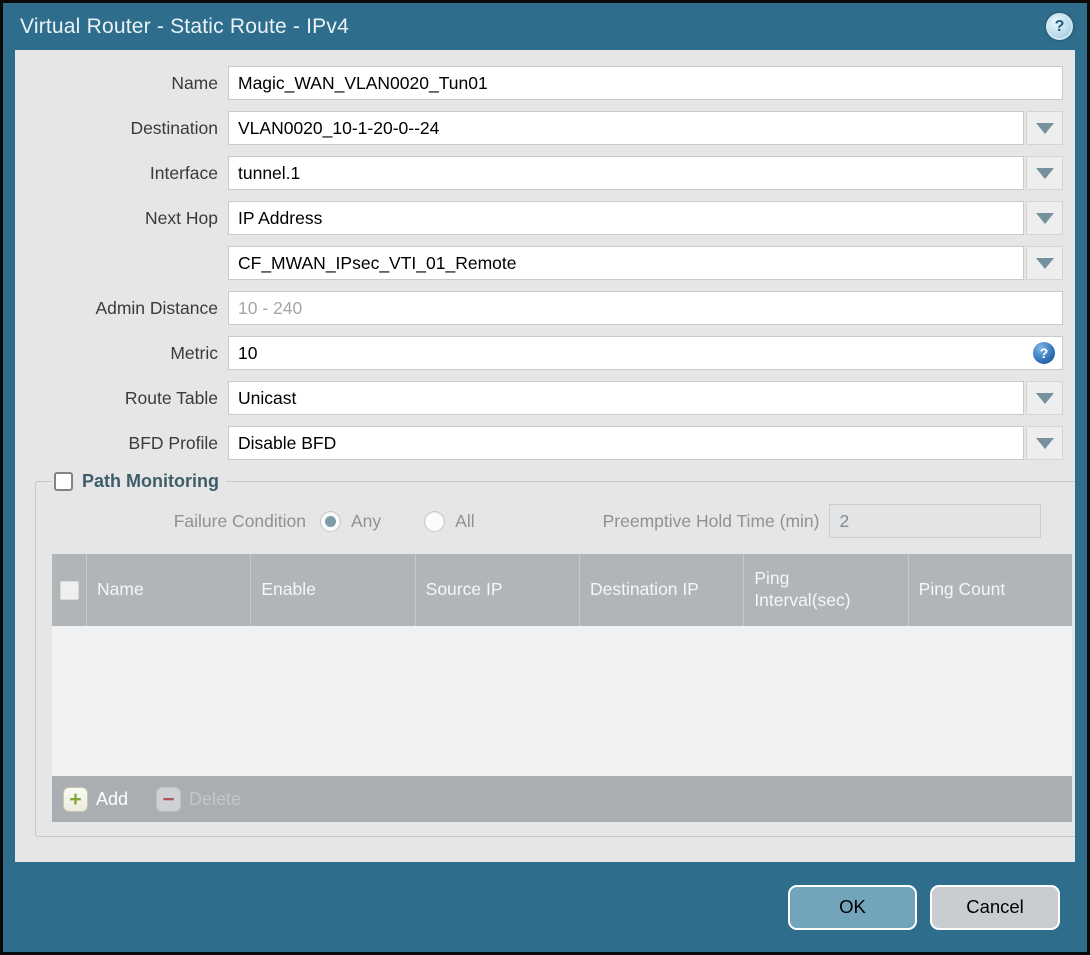 The image size is (1090, 955). I want to click on preemptive-hold-time-label: Preemptive Hold Time (min), so click(711, 520).